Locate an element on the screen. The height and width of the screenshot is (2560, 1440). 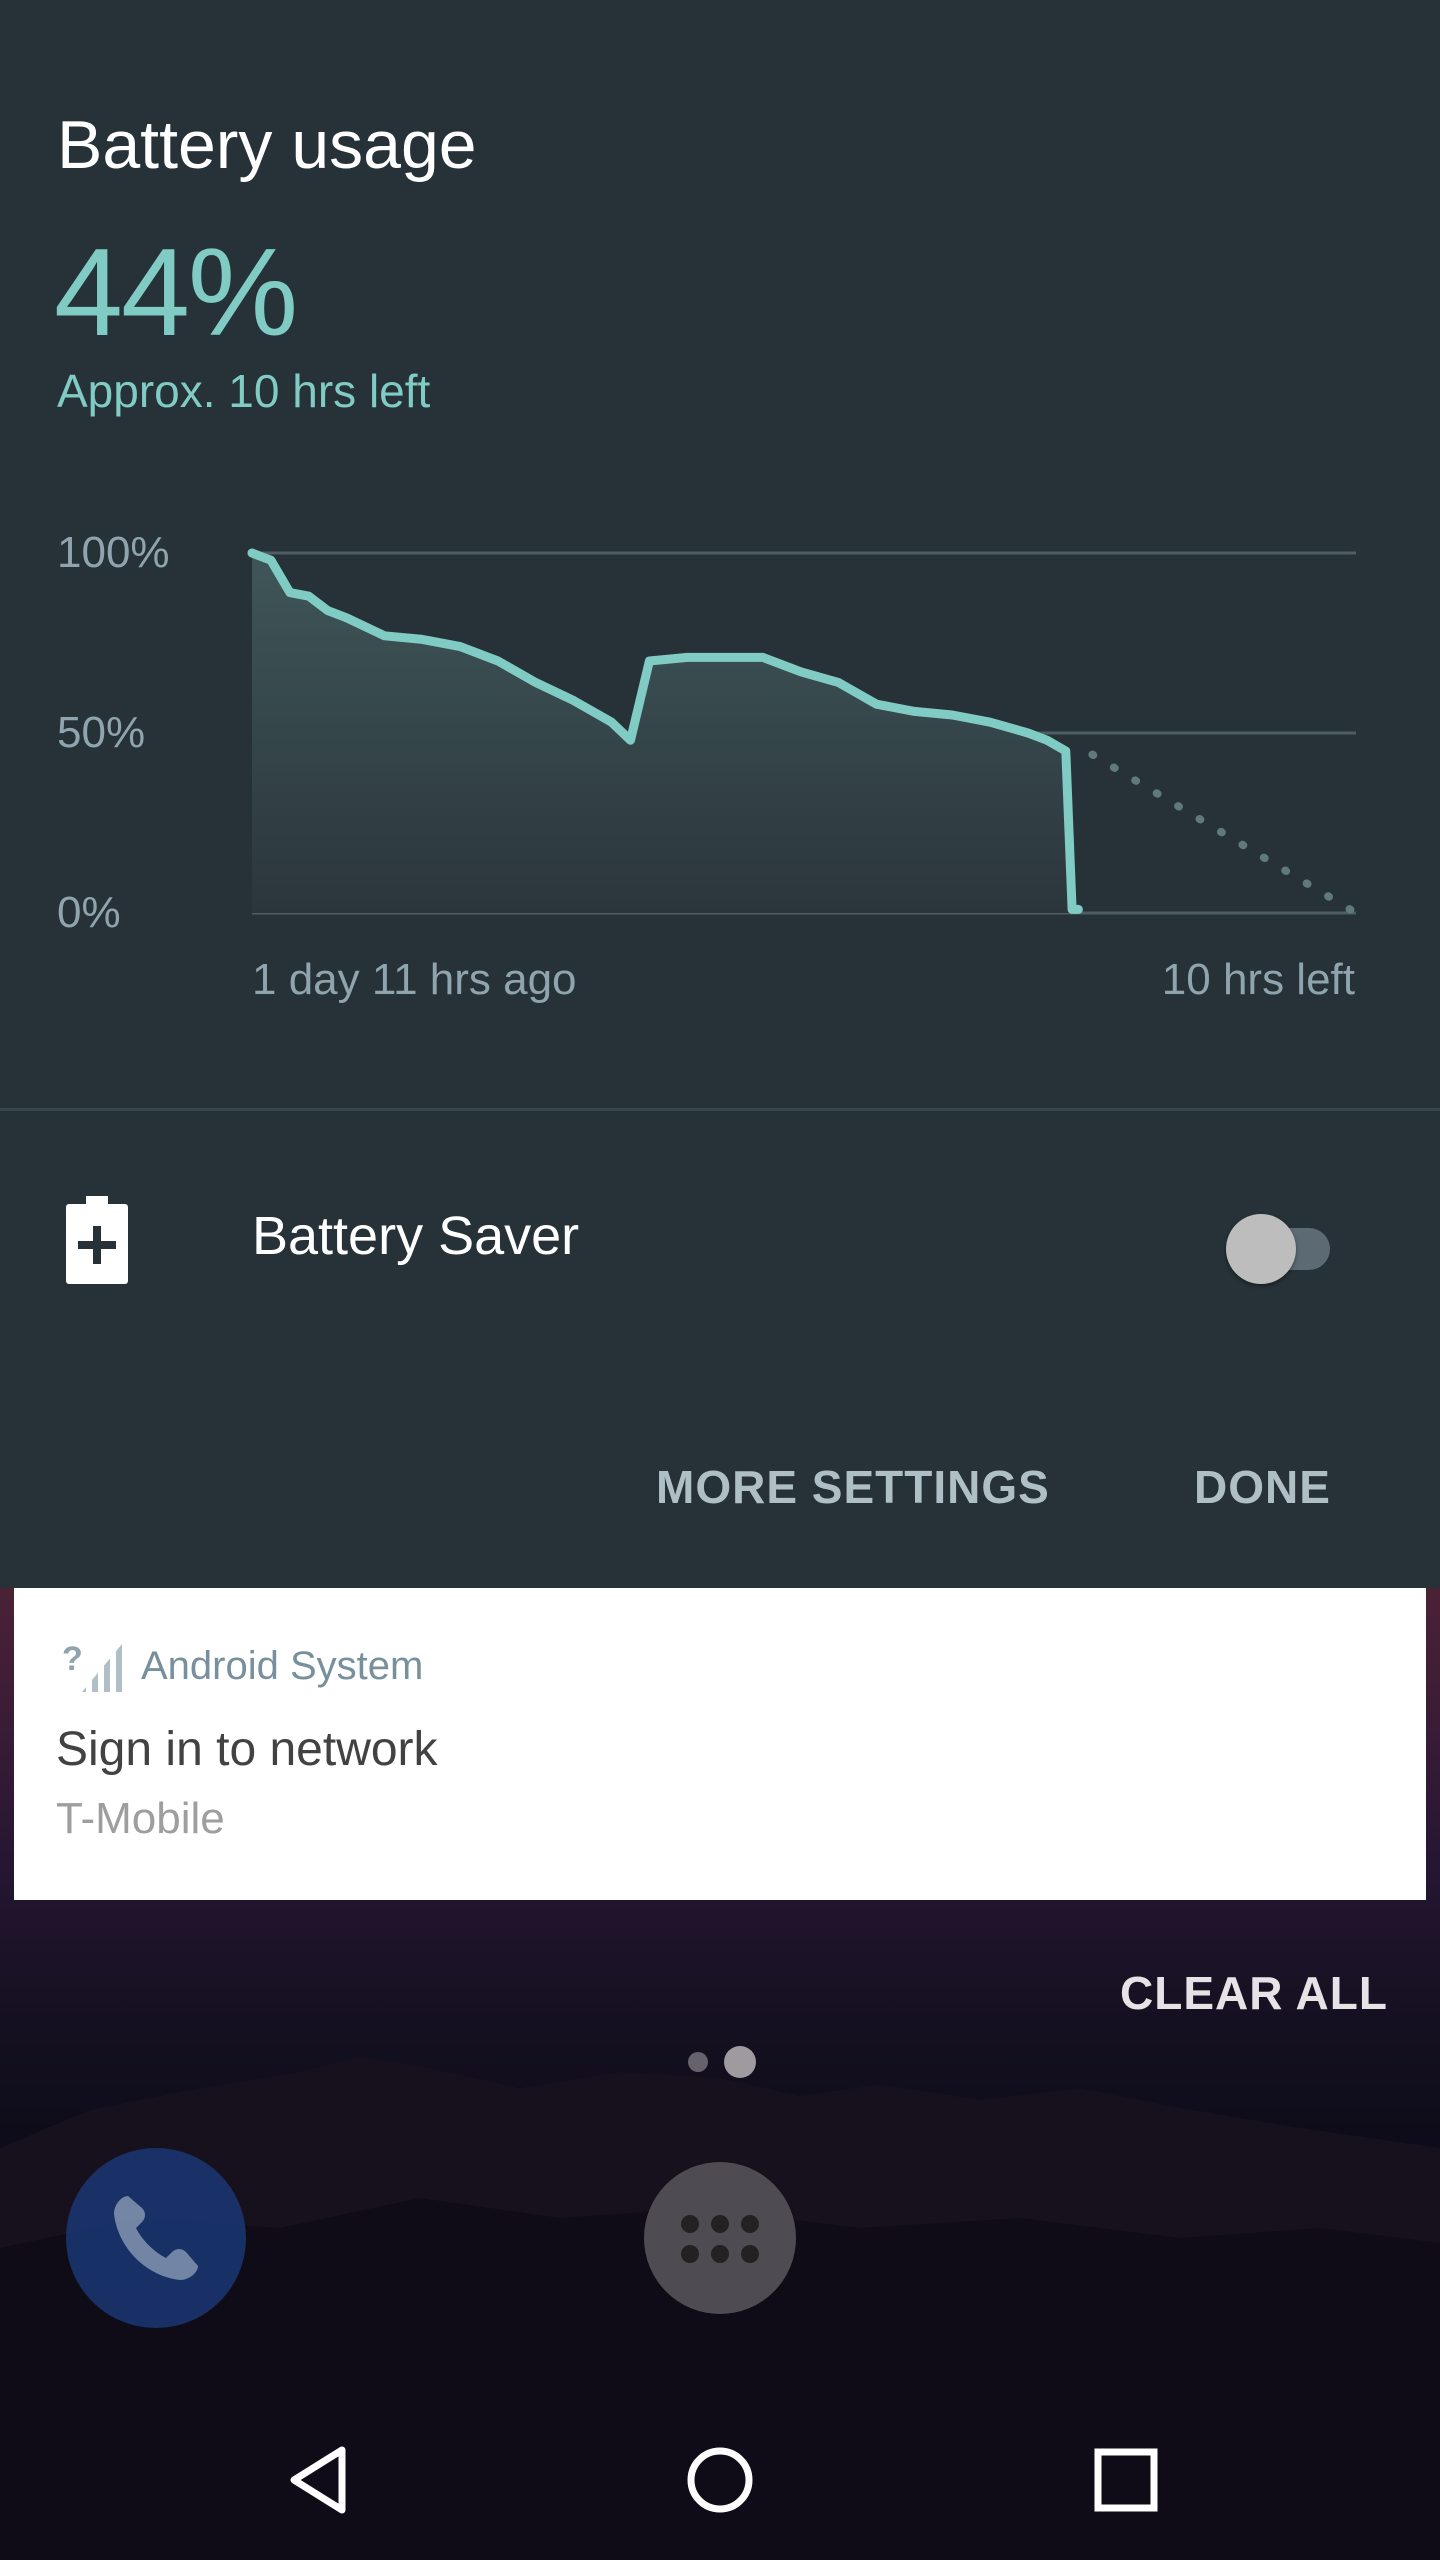
divider is located at coordinates (720, 1109).